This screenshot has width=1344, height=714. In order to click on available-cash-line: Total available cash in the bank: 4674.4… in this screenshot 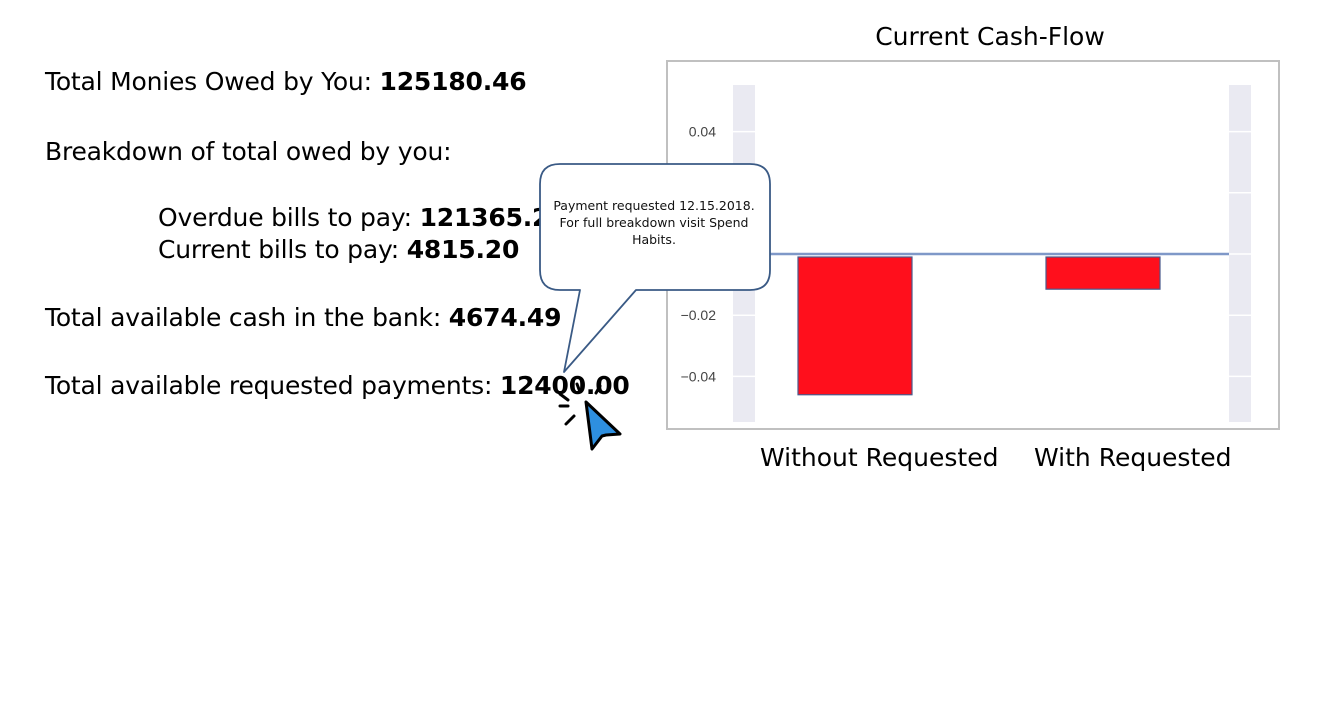, I will do `click(303, 317)`.